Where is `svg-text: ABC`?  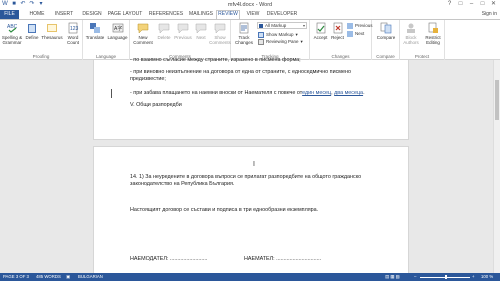 svg-text: ABC is located at coordinates (12, 27).